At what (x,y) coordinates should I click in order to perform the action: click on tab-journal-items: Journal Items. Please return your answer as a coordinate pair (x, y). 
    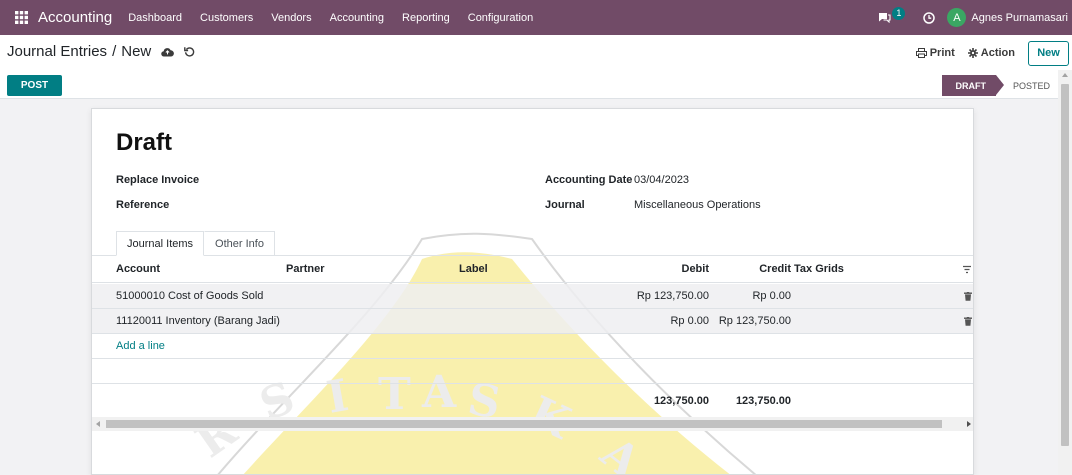
    Looking at the image, I should click on (160, 243).